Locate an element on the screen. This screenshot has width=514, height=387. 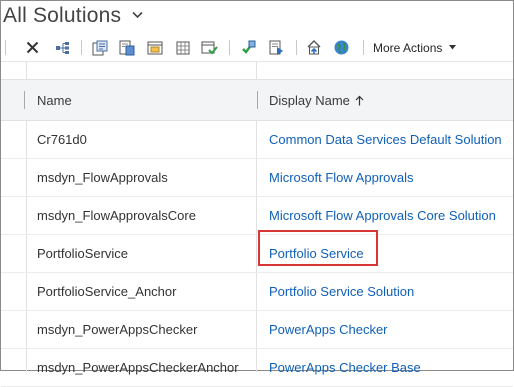
sort-ascending-icon is located at coordinates (359, 100).